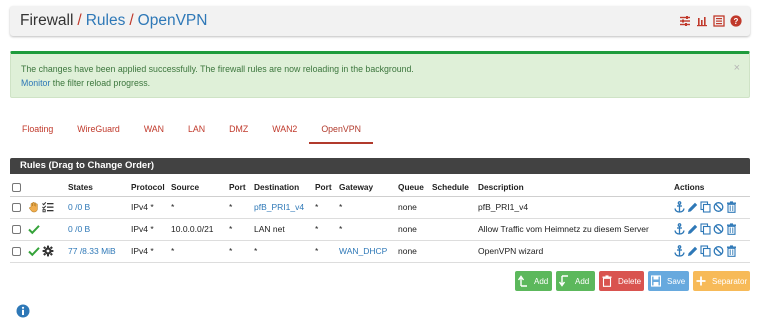  What do you see at coordinates (106, 20) in the screenshot?
I see `breadcrumb-rules-link: Rules` at bounding box center [106, 20].